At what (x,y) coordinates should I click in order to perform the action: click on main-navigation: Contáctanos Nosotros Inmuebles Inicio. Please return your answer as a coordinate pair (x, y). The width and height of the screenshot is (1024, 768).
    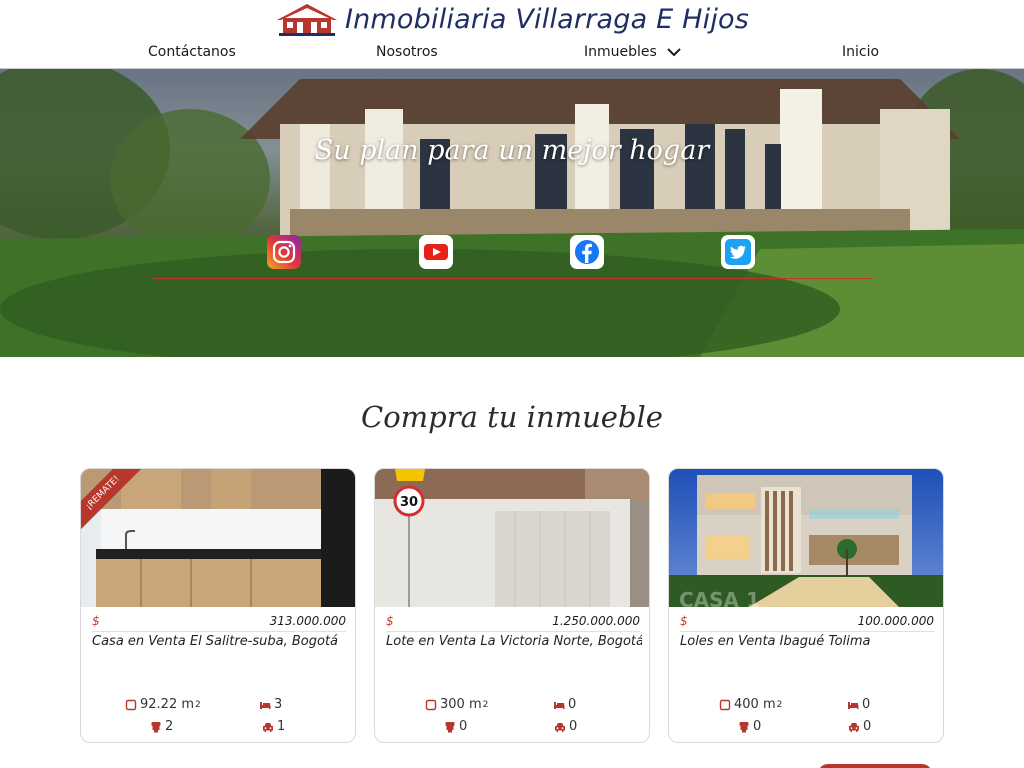
    Looking at the image, I should click on (512, 53).